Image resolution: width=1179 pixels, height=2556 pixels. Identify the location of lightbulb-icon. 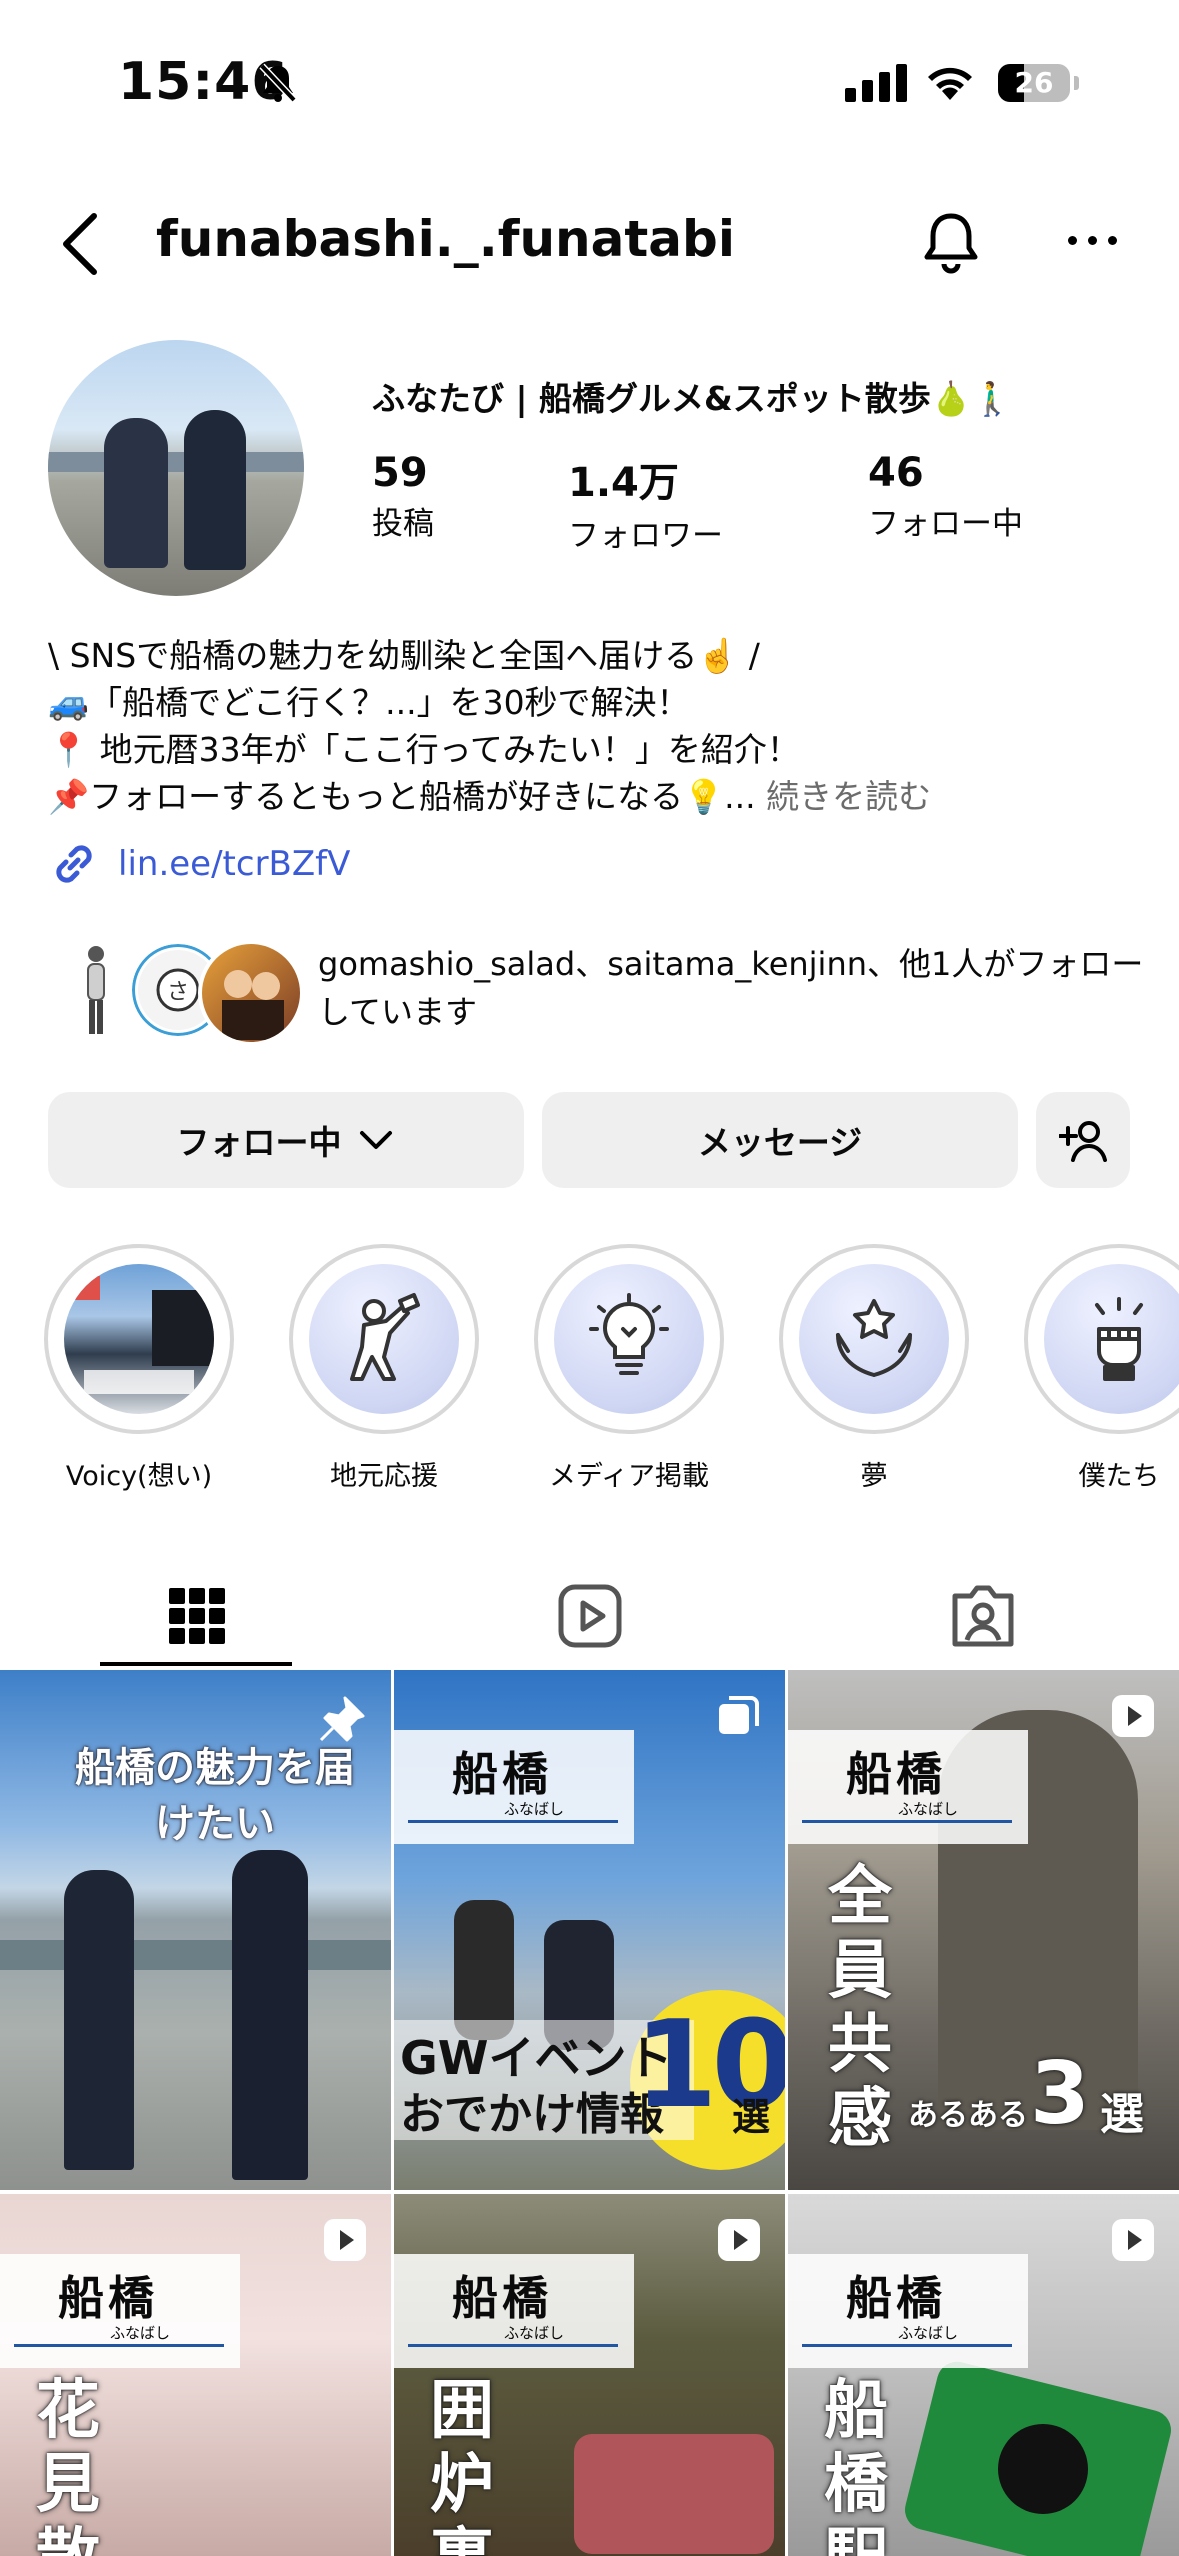
(629, 1339).